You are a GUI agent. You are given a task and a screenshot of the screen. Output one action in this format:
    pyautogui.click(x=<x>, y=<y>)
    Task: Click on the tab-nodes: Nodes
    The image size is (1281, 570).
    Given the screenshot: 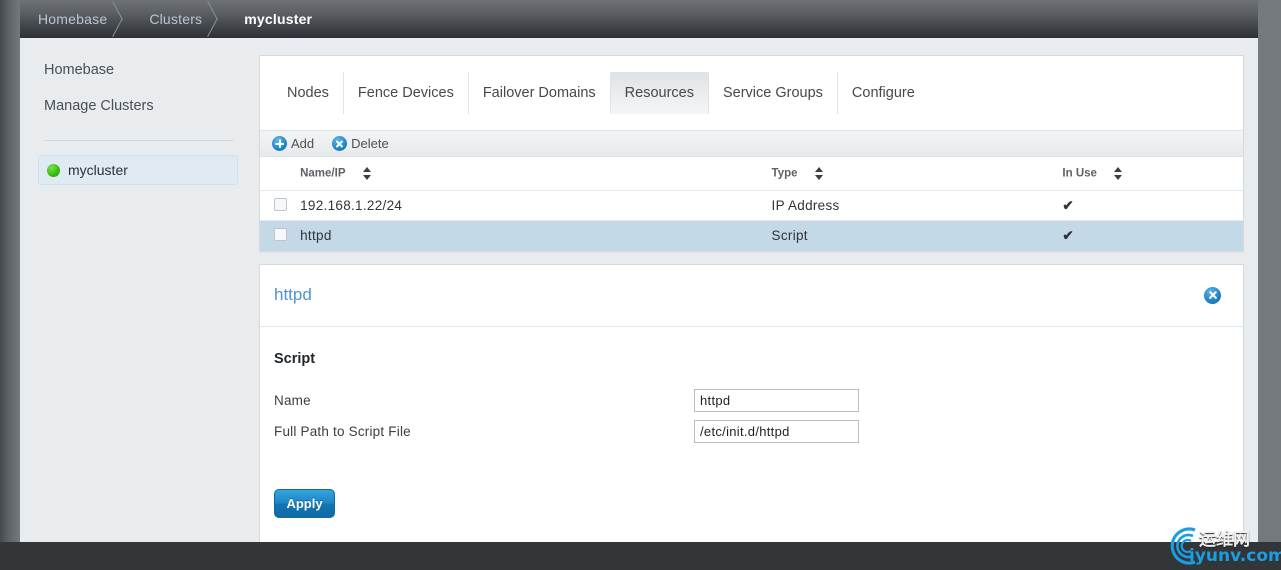 What is the action you would take?
    pyautogui.click(x=308, y=93)
    